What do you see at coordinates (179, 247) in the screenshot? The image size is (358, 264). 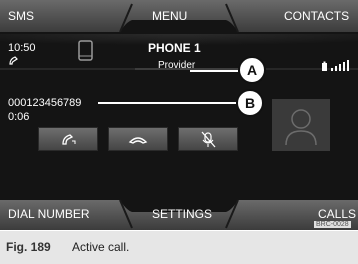 I see `figure-caption: Fig. 189 Active call.` at bounding box center [179, 247].